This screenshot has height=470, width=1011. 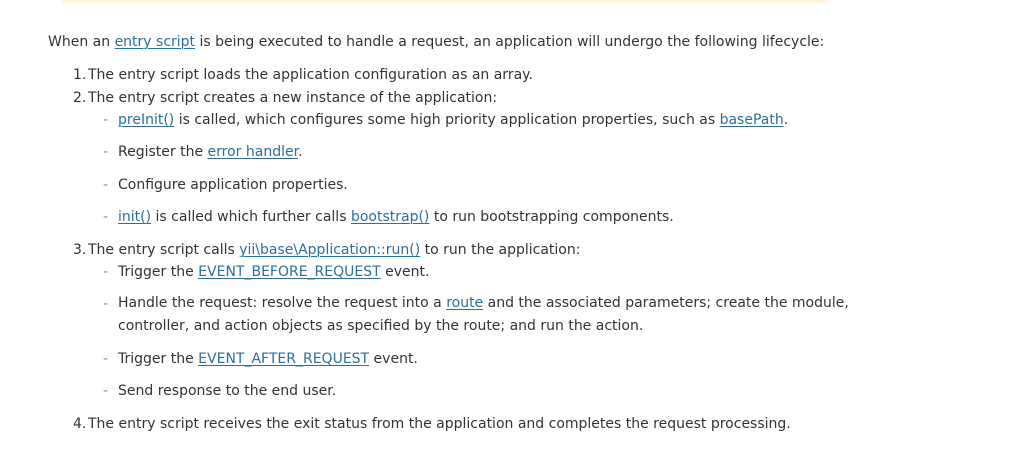 What do you see at coordinates (500, 250) in the screenshot?
I see `step-text-after: to run the application:` at bounding box center [500, 250].